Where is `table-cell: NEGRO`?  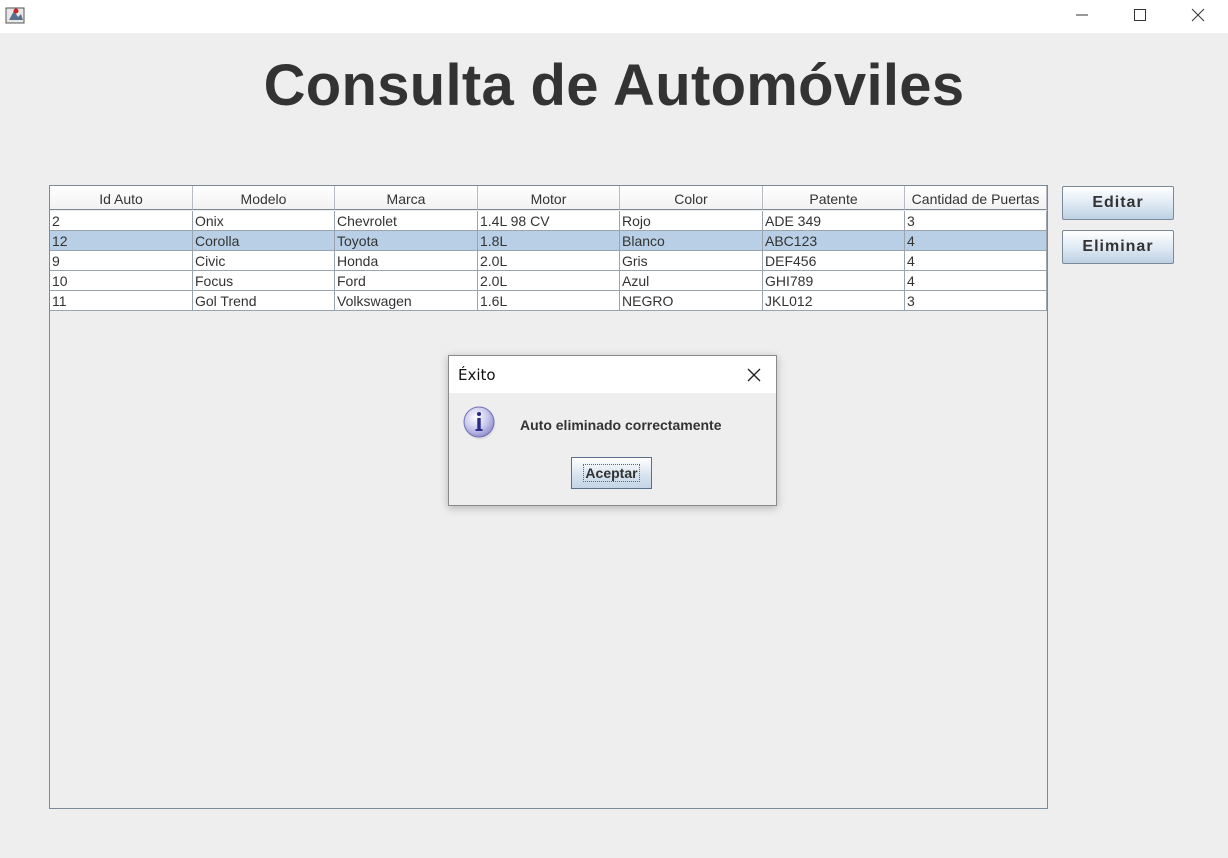
table-cell: NEGRO is located at coordinates (691, 301).